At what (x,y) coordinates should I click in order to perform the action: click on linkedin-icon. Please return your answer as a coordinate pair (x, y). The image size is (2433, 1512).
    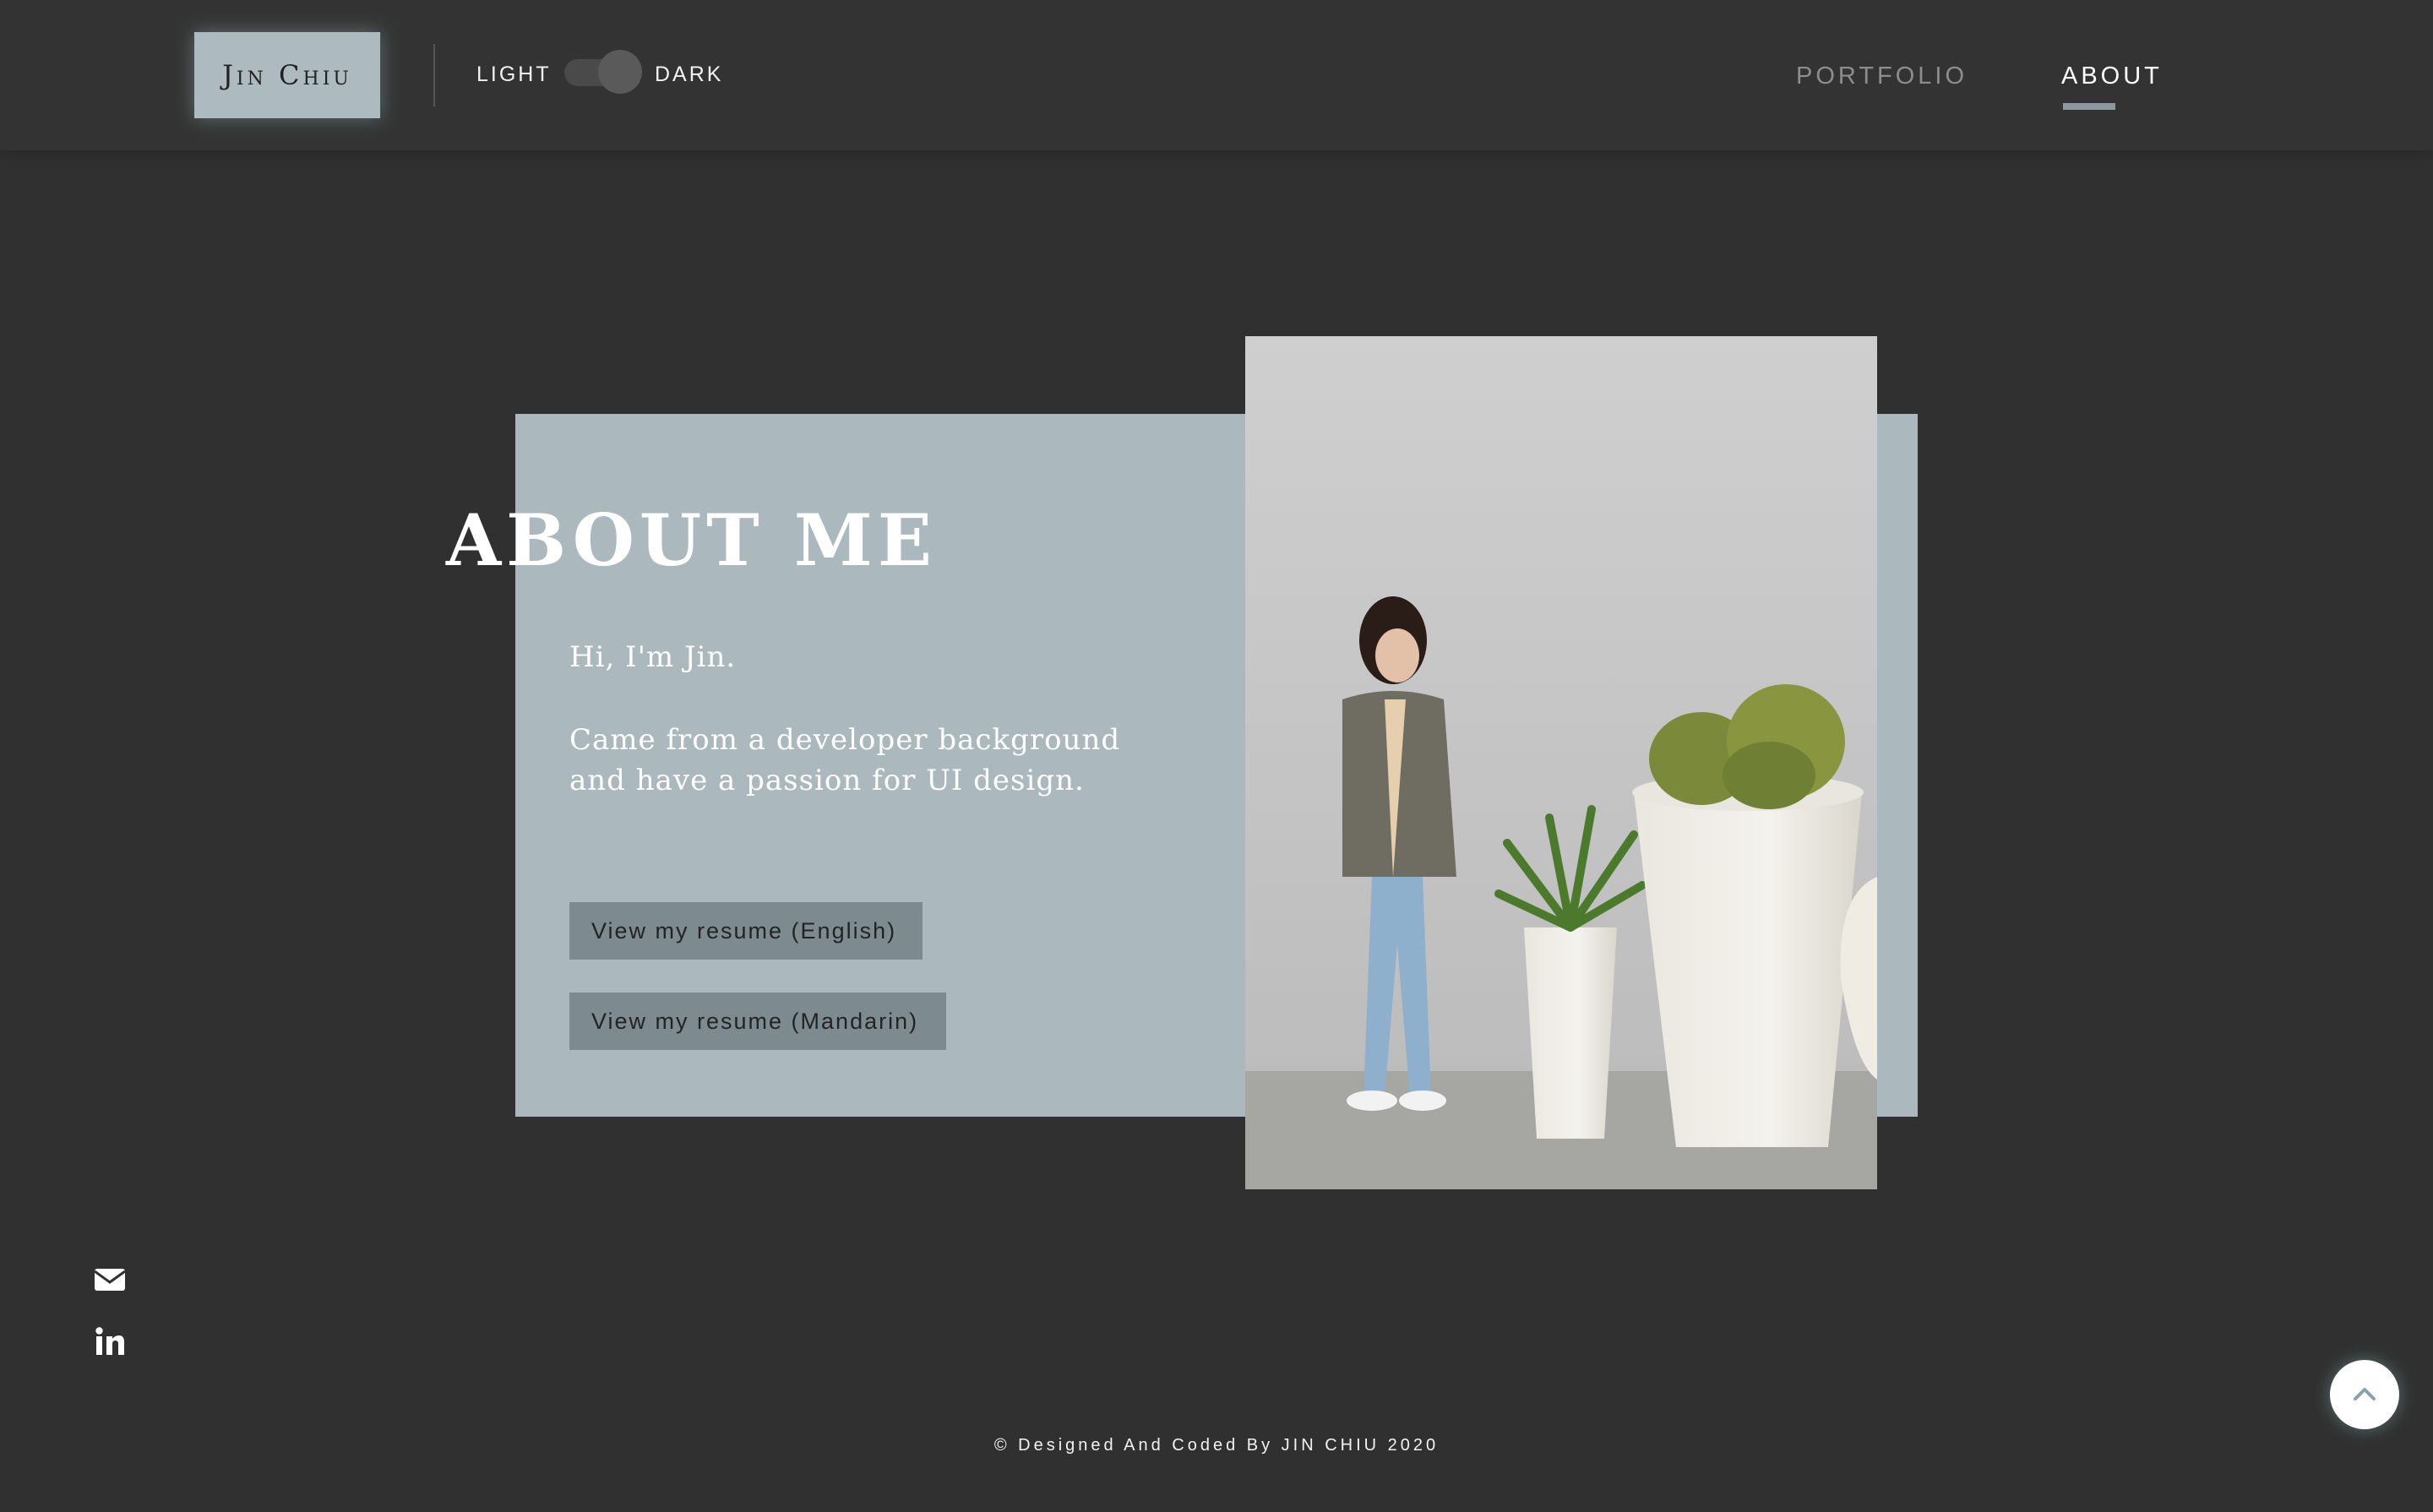
    Looking at the image, I should click on (110, 1341).